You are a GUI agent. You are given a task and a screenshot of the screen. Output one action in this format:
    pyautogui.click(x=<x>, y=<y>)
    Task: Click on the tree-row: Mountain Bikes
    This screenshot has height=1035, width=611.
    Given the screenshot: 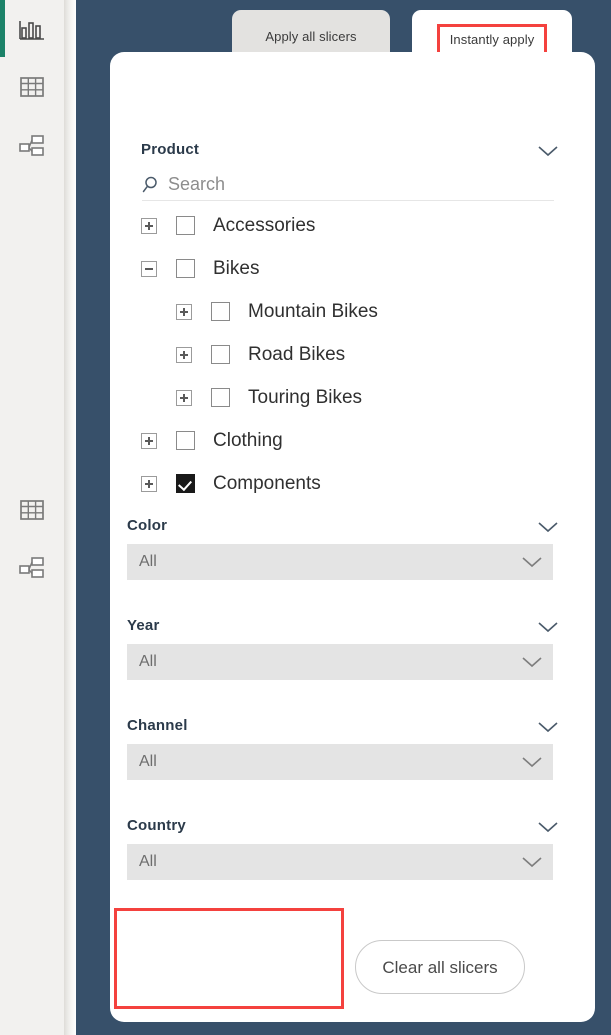 What is the action you would take?
    pyautogui.click(x=350, y=311)
    